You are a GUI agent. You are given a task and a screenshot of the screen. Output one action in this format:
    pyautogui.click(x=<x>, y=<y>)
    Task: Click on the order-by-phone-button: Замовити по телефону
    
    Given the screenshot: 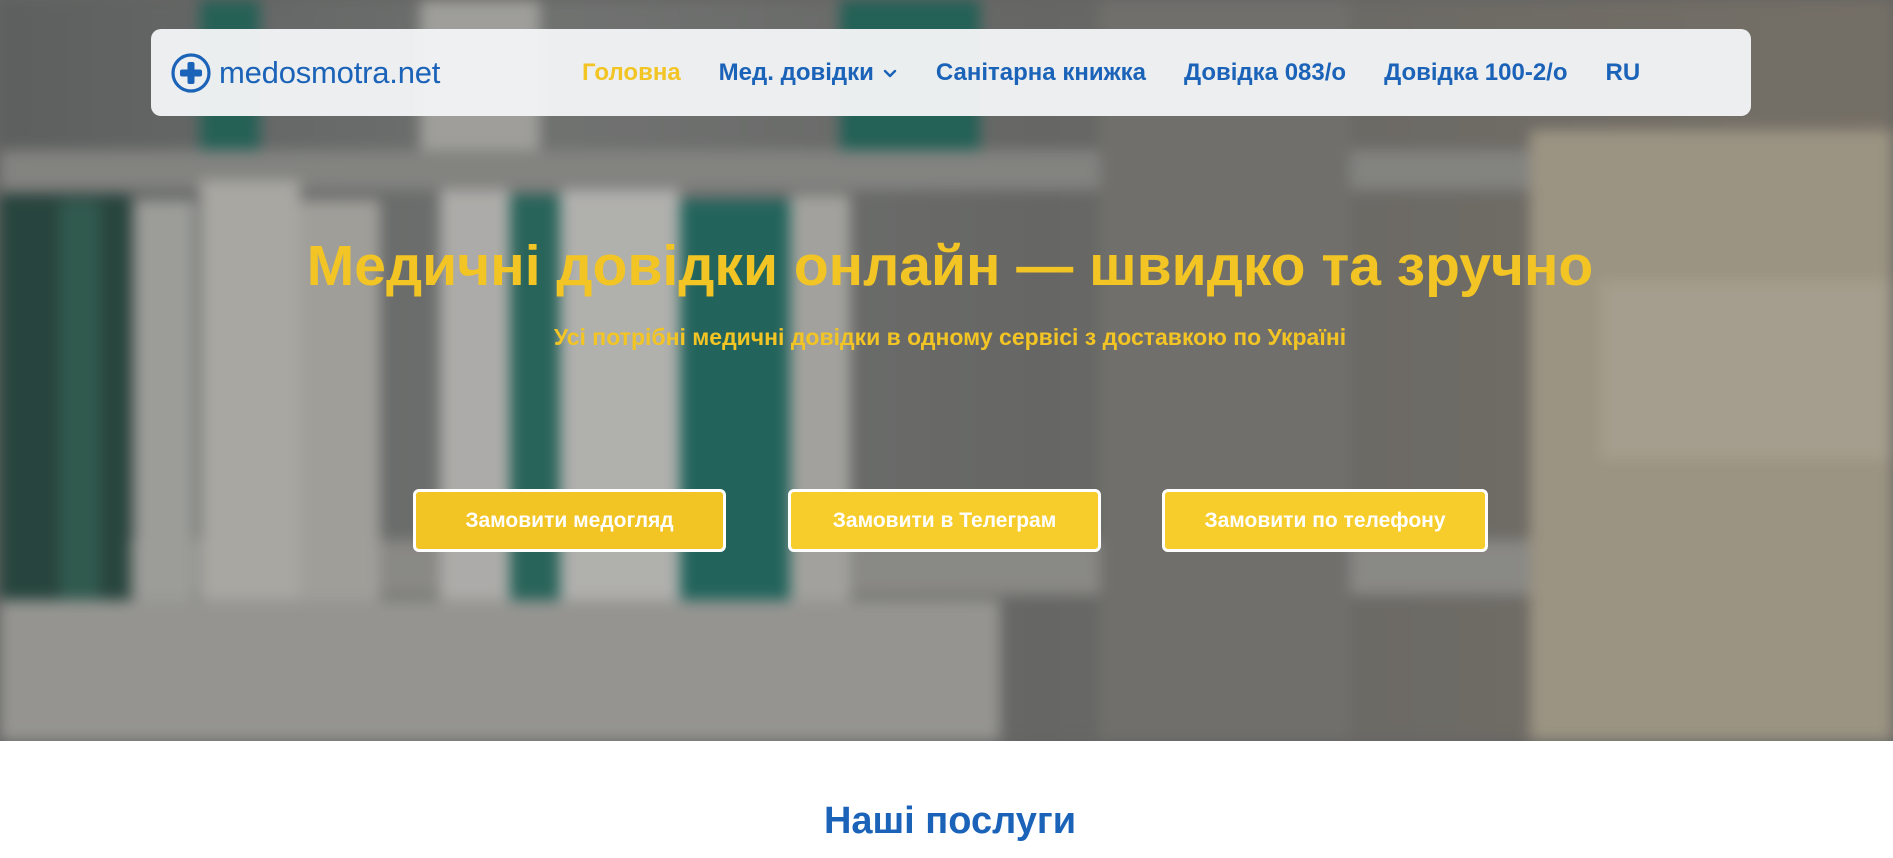 What is the action you would take?
    pyautogui.click(x=1325, y=520)
    